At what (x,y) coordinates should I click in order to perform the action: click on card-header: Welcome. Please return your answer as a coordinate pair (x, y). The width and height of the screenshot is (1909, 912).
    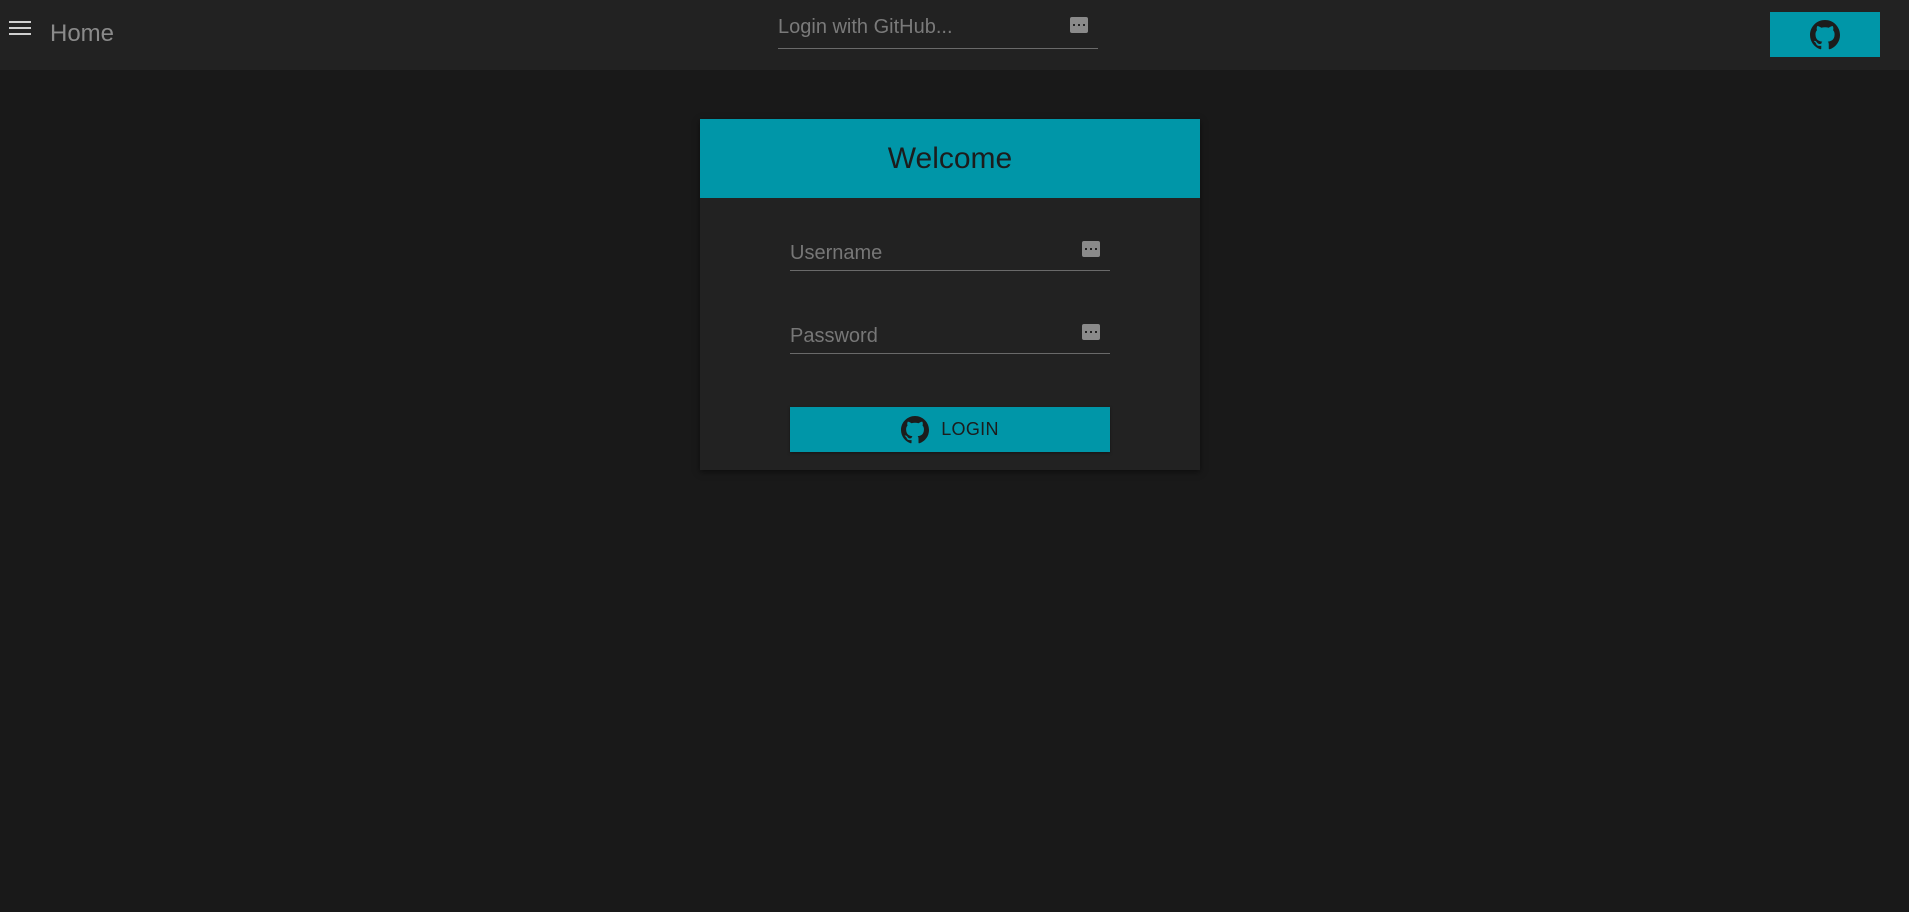
    Looking at the image, I should click on (950, 158).